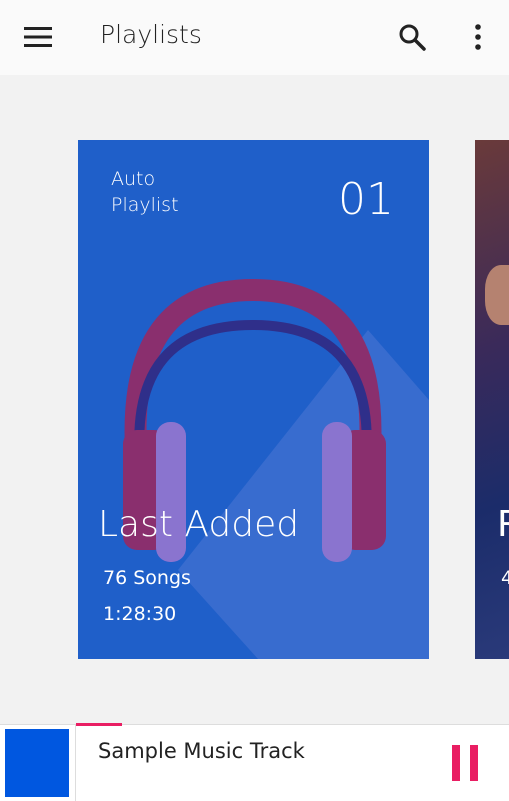  What do you see at coordinates (465, 763) in the screenshot?
I see `pause-icon` at bounding box center [465, 763].